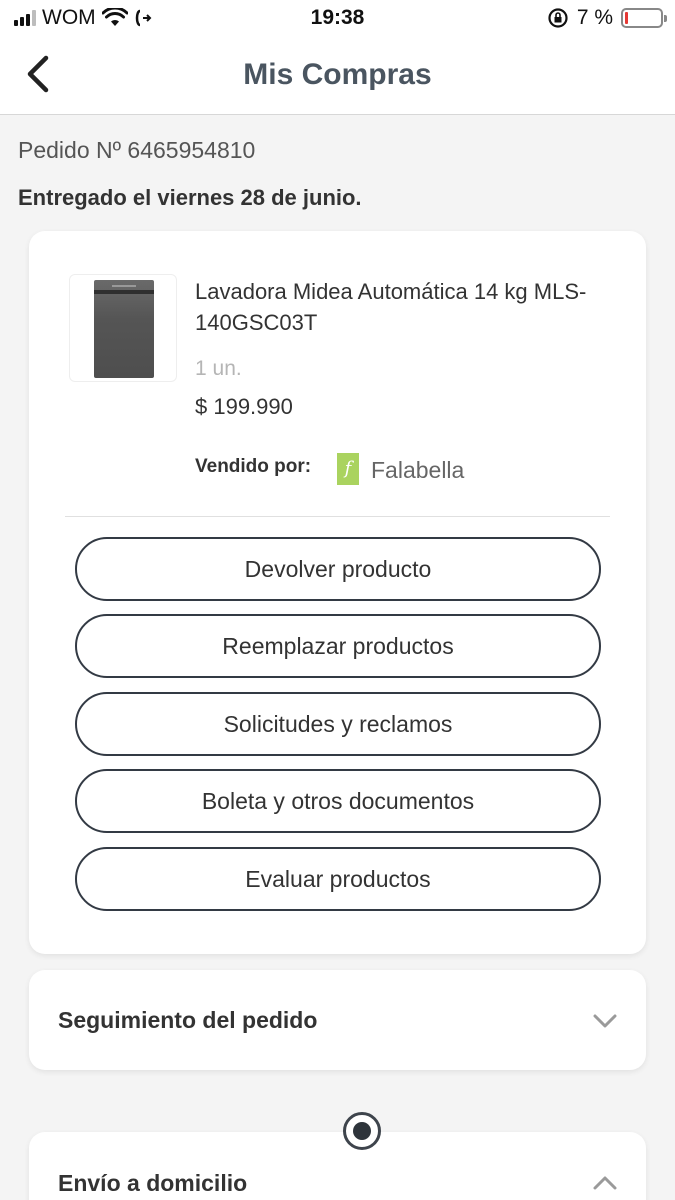 The image size is (675, 1200). Describe the element at coordinates (605, 1021) in the screenshot. I see `chevron-down-icon` at that location.